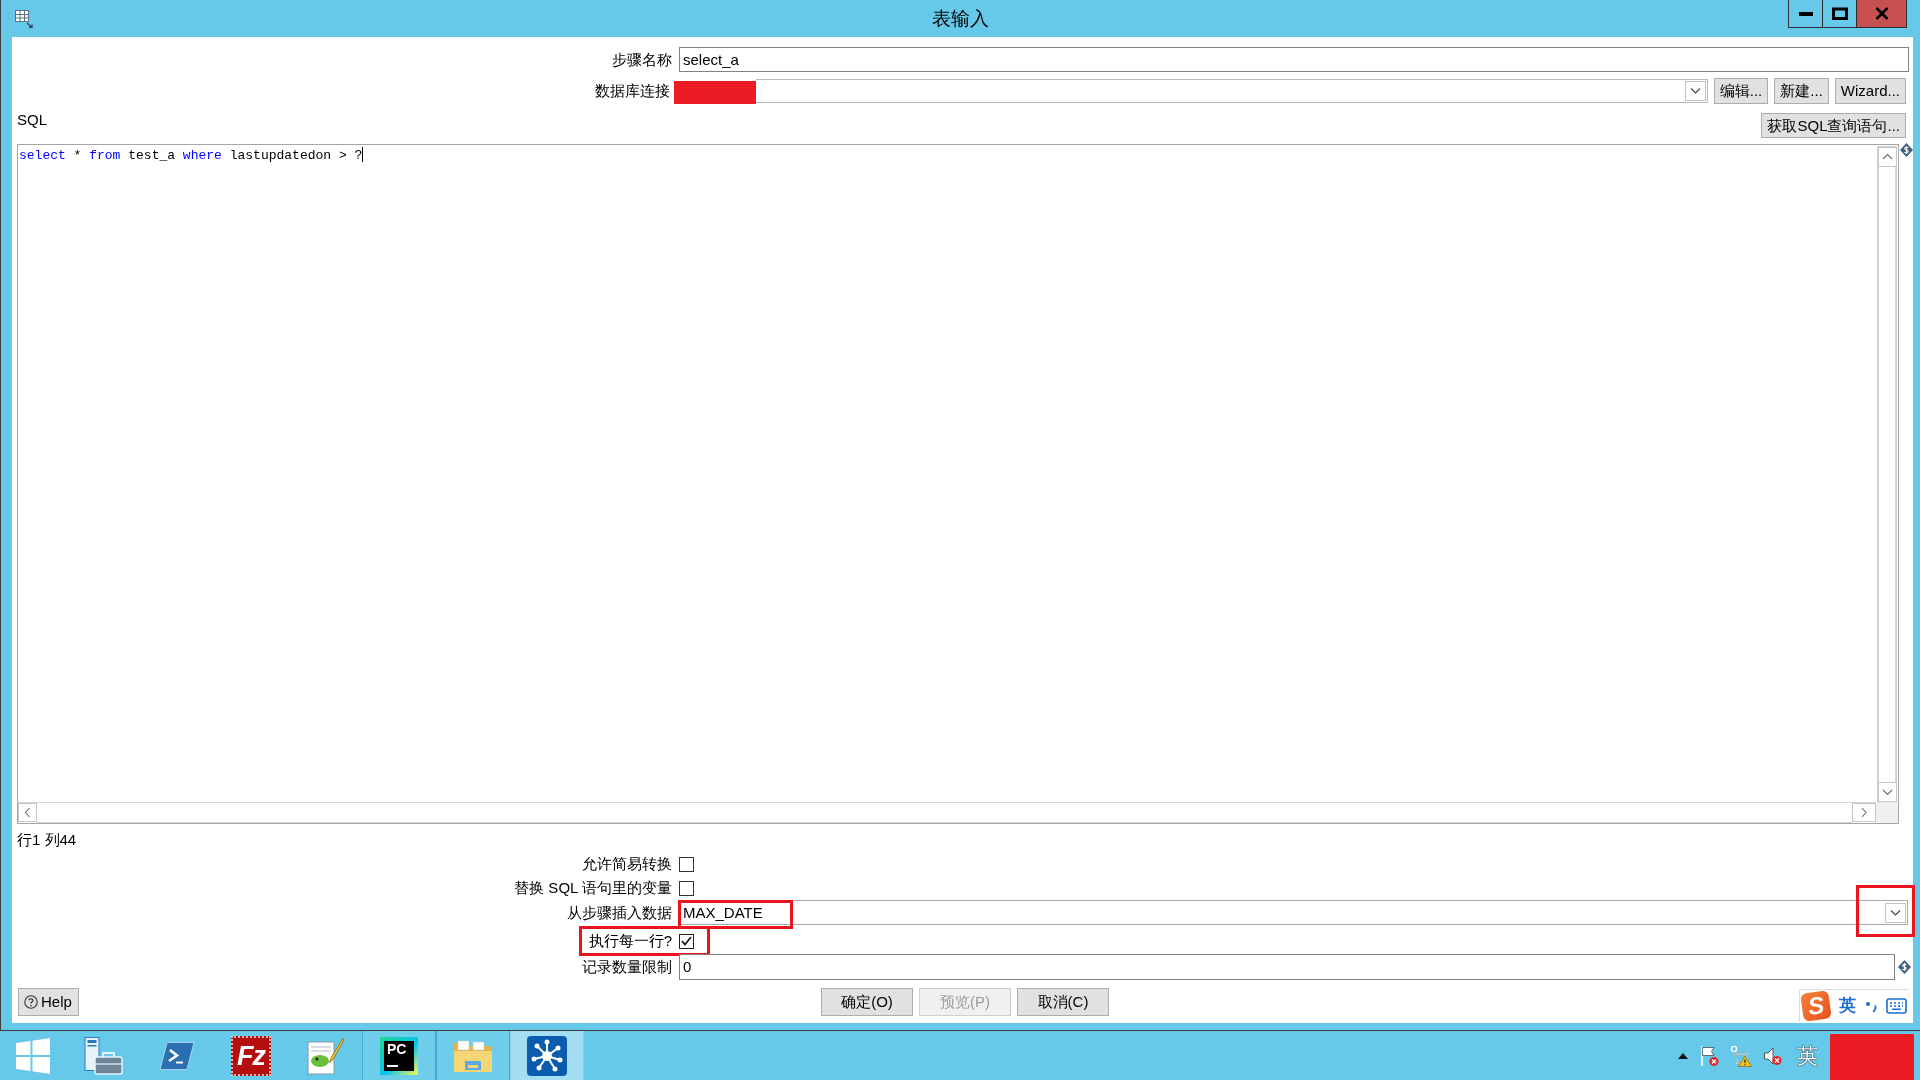  What do you see at coordinates (642, 59) in the screenshot?
I see `field-label: 步骤名称` at bounding box center [642, 59].